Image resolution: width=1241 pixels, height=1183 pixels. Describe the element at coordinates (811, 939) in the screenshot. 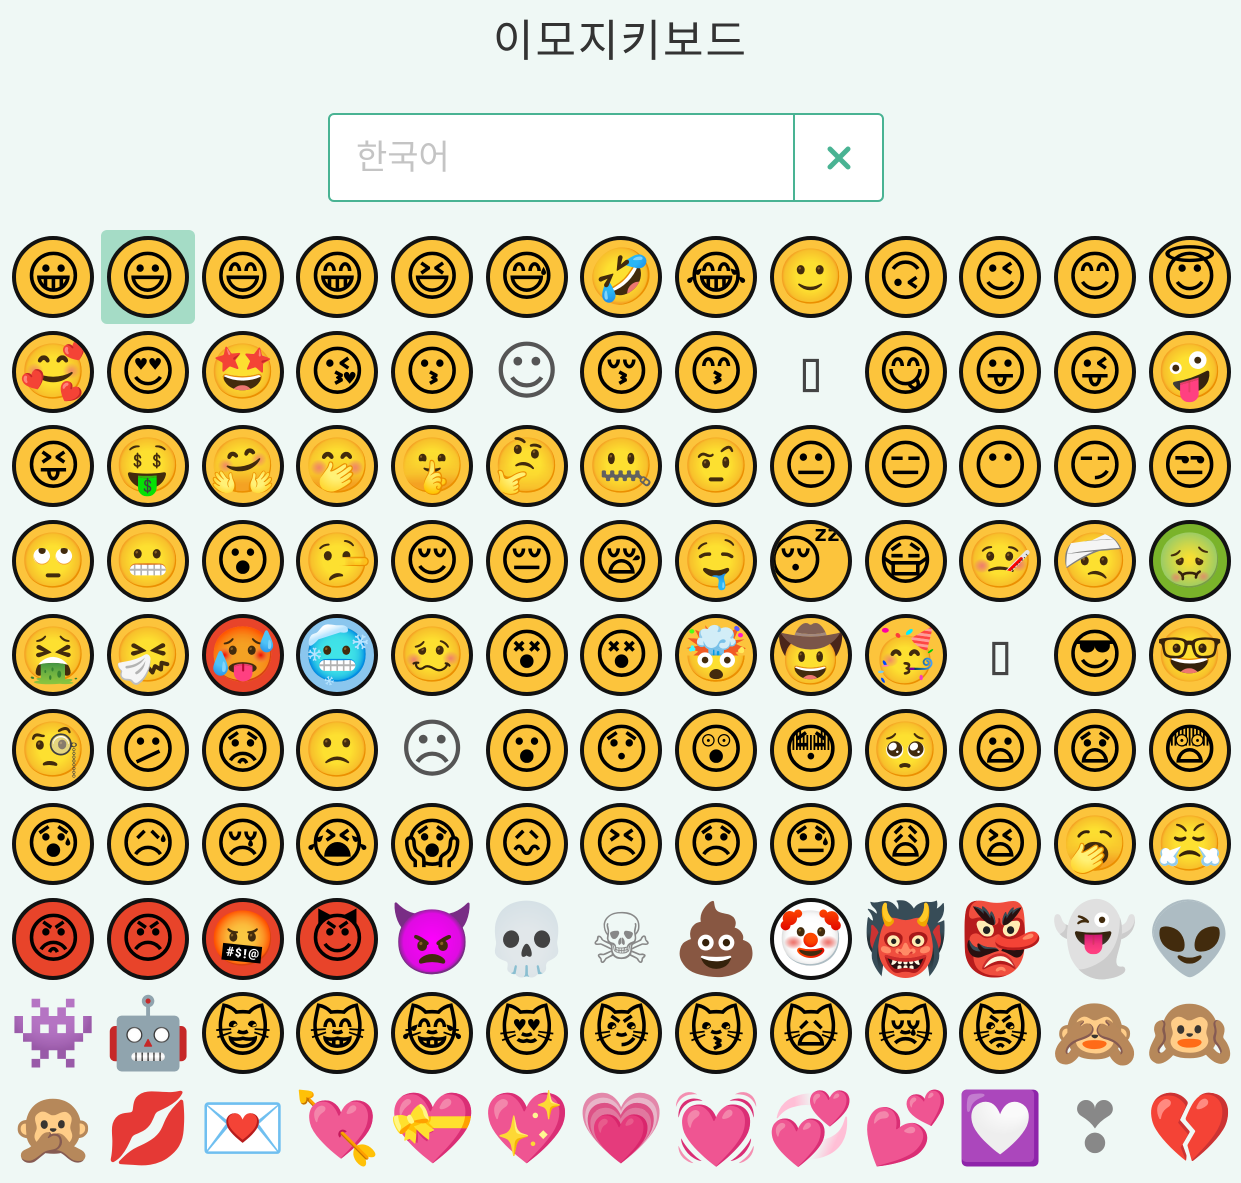

I see `emoji-button: 🤡` at that location.